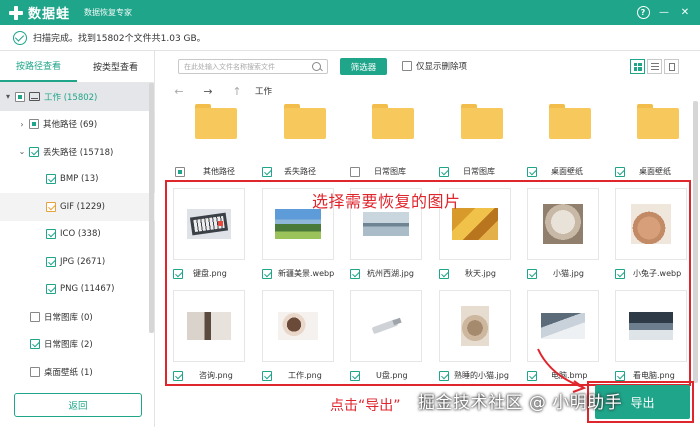  Describe the element at coordinates (68, 372) in the screenshot. I see `tree-item-label: 桌面壁纸 (1)` at that location.